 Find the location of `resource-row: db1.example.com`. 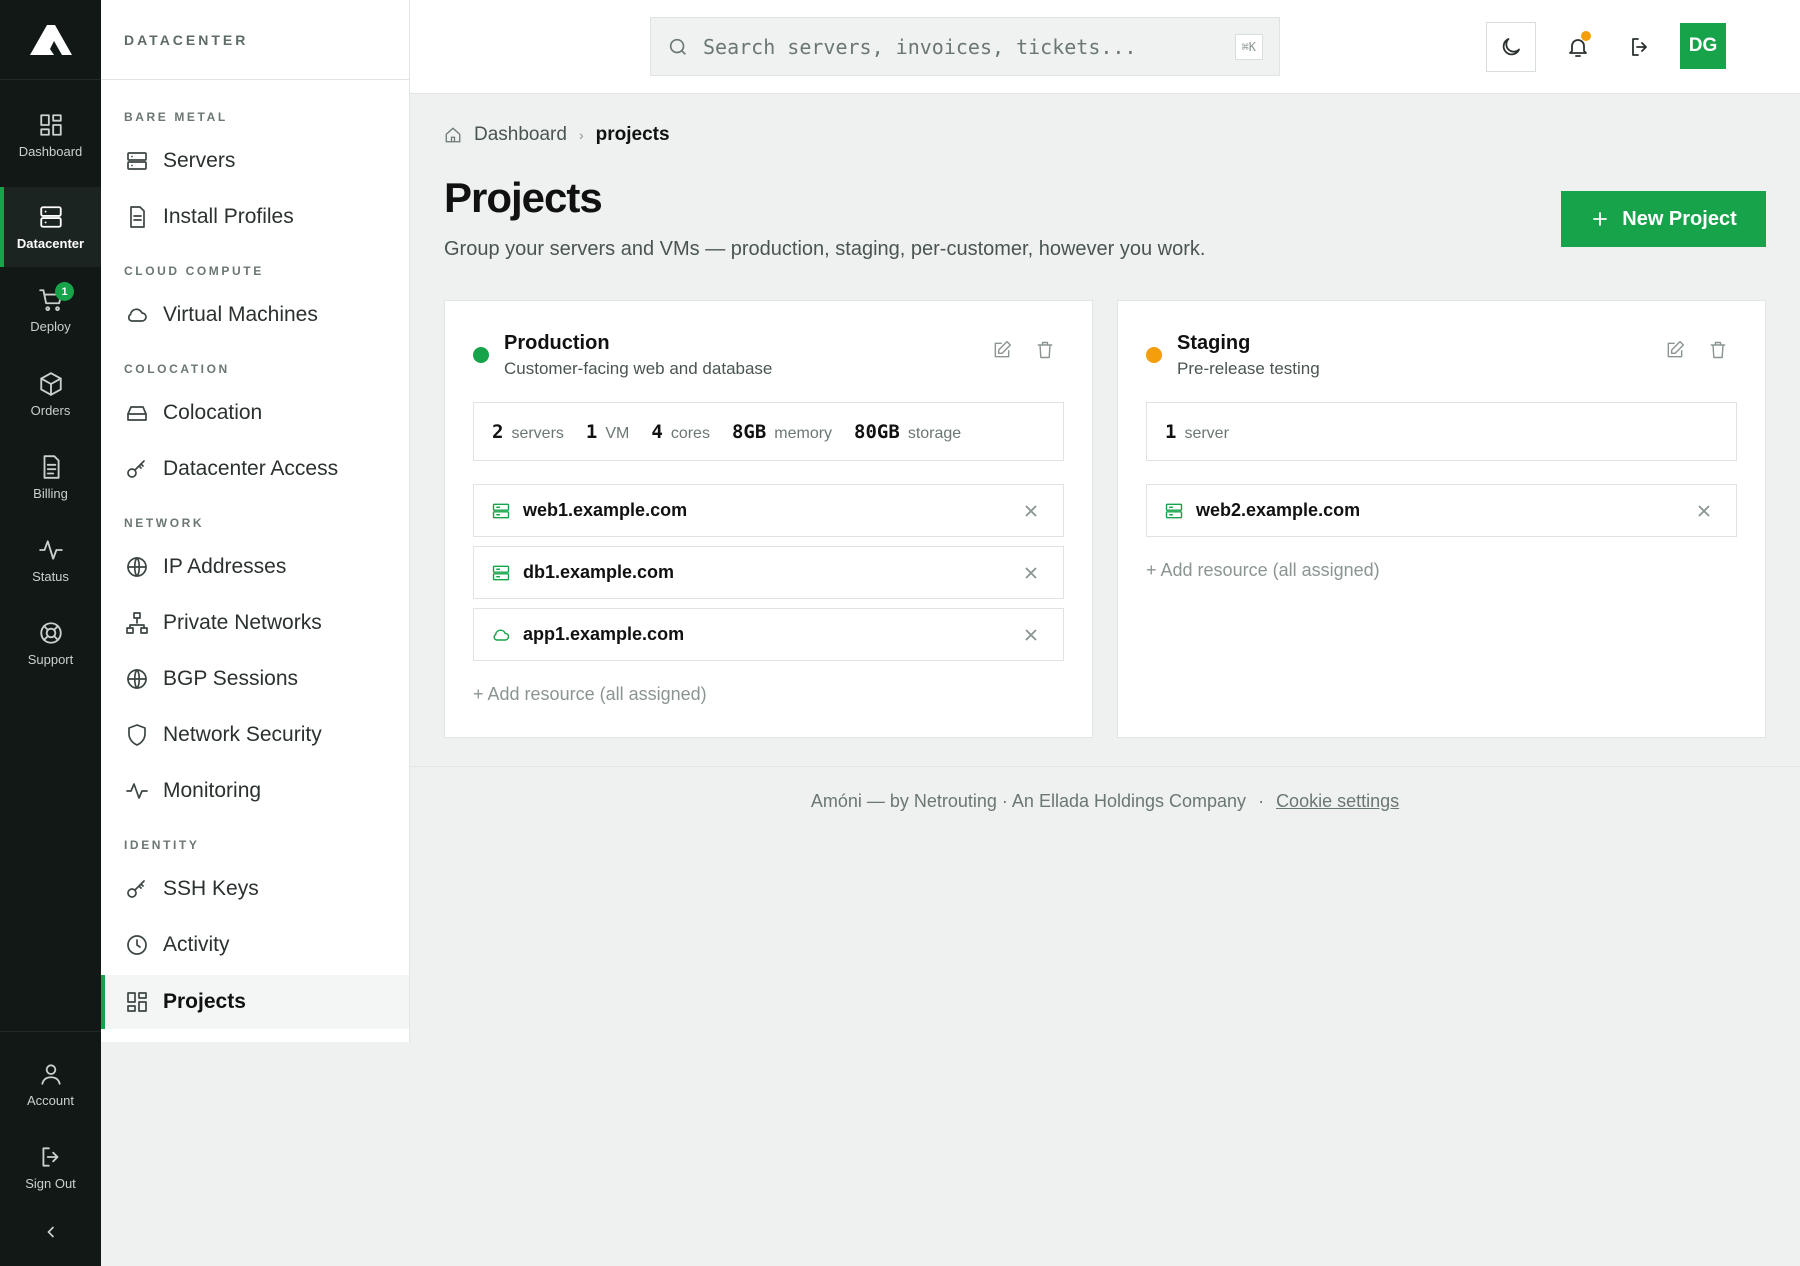

resource-row: db1.example.com is located at coordinates (768, 572).